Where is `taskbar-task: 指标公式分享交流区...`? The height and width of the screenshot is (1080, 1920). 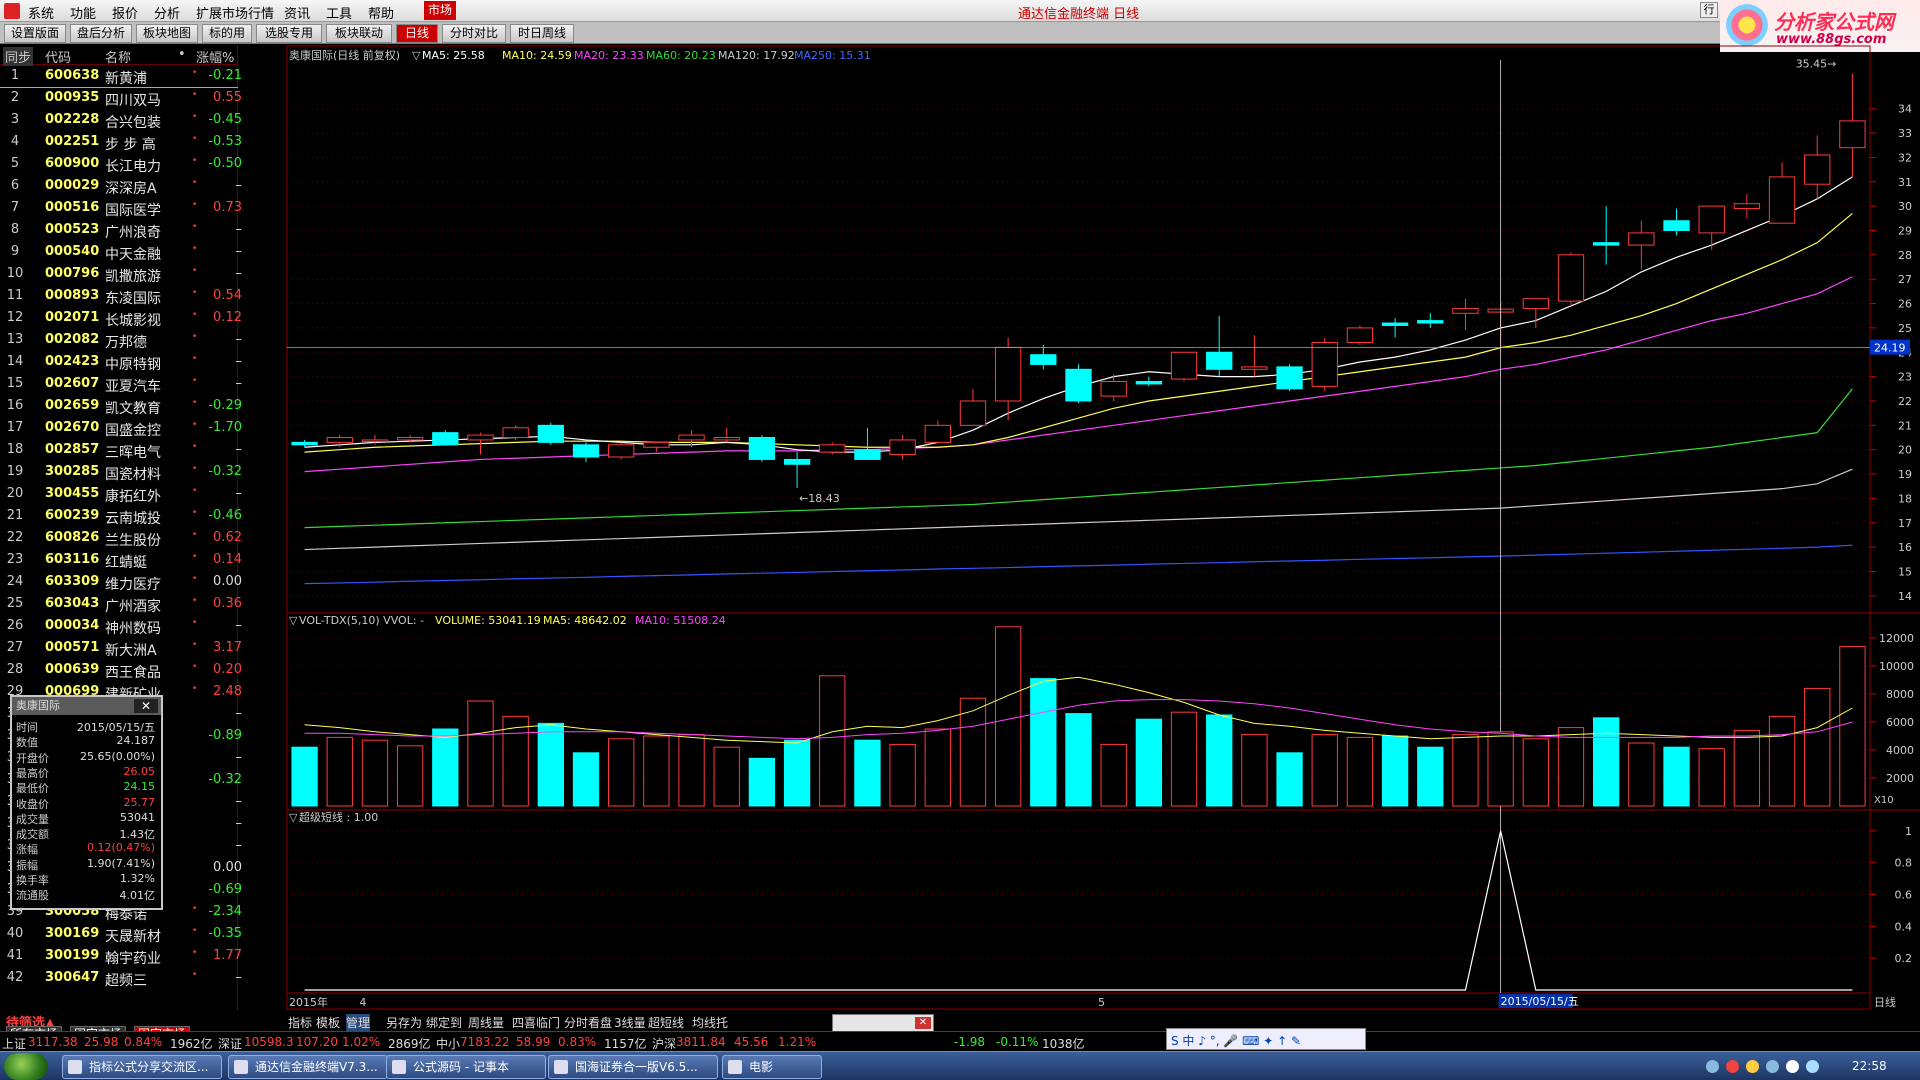
taskbar-task: 指标公式分享交流区... is located at coordinates (142, 1067).